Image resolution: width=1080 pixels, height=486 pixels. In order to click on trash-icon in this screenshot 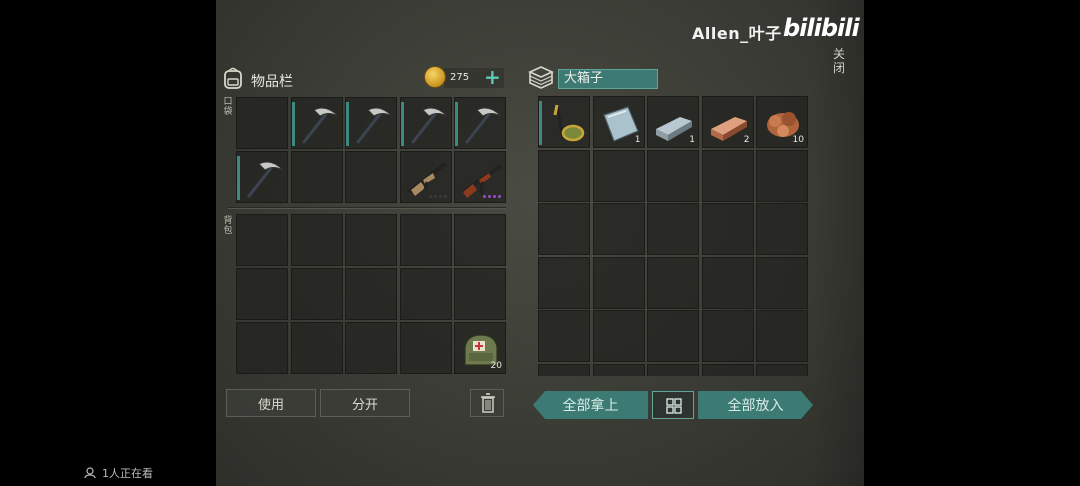, I will do `click(488, 403)`.